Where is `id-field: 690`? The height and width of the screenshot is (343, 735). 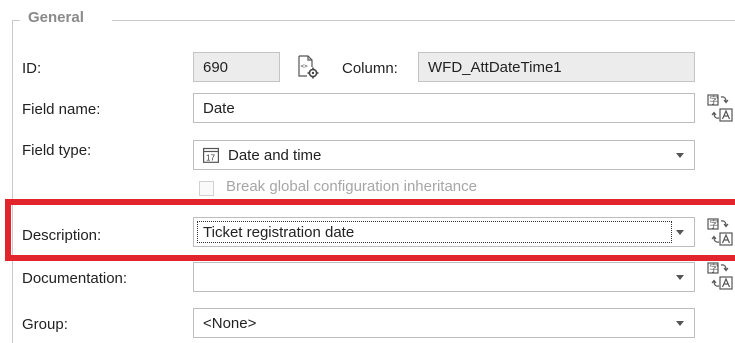
id-field: 690 is located at coordinates (236, 67).